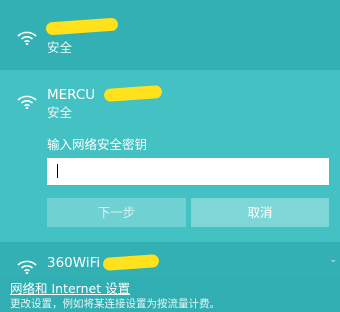  What do you see at coordinates (97, 144) in the screenshot?
I see `password-prompt: 输入网络安全密钥` at bounding box center [97, 144].